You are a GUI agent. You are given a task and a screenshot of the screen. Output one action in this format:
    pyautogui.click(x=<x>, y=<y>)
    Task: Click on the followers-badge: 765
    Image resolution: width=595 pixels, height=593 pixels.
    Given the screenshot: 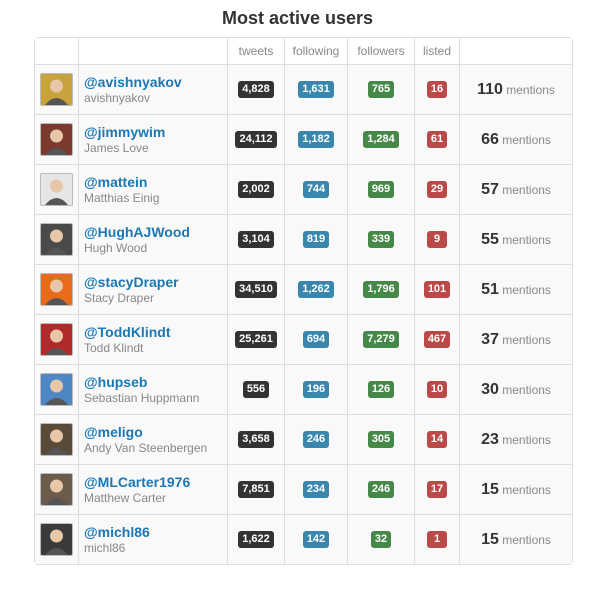 What is the action you would take?
    pyautogui.click(x=381, y=89)
    